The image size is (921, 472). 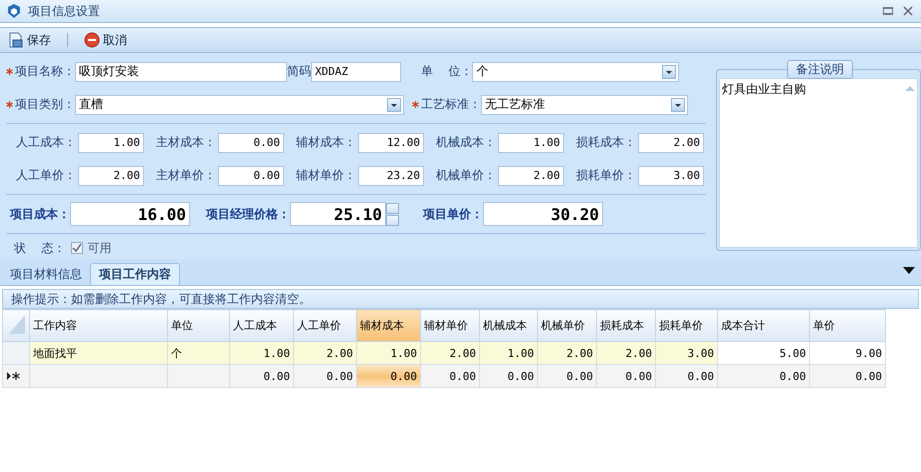 What do you see at coordinates (199, 353) in the screenshot?
I see `table-cell: 个` at bounding box center [199, 353].